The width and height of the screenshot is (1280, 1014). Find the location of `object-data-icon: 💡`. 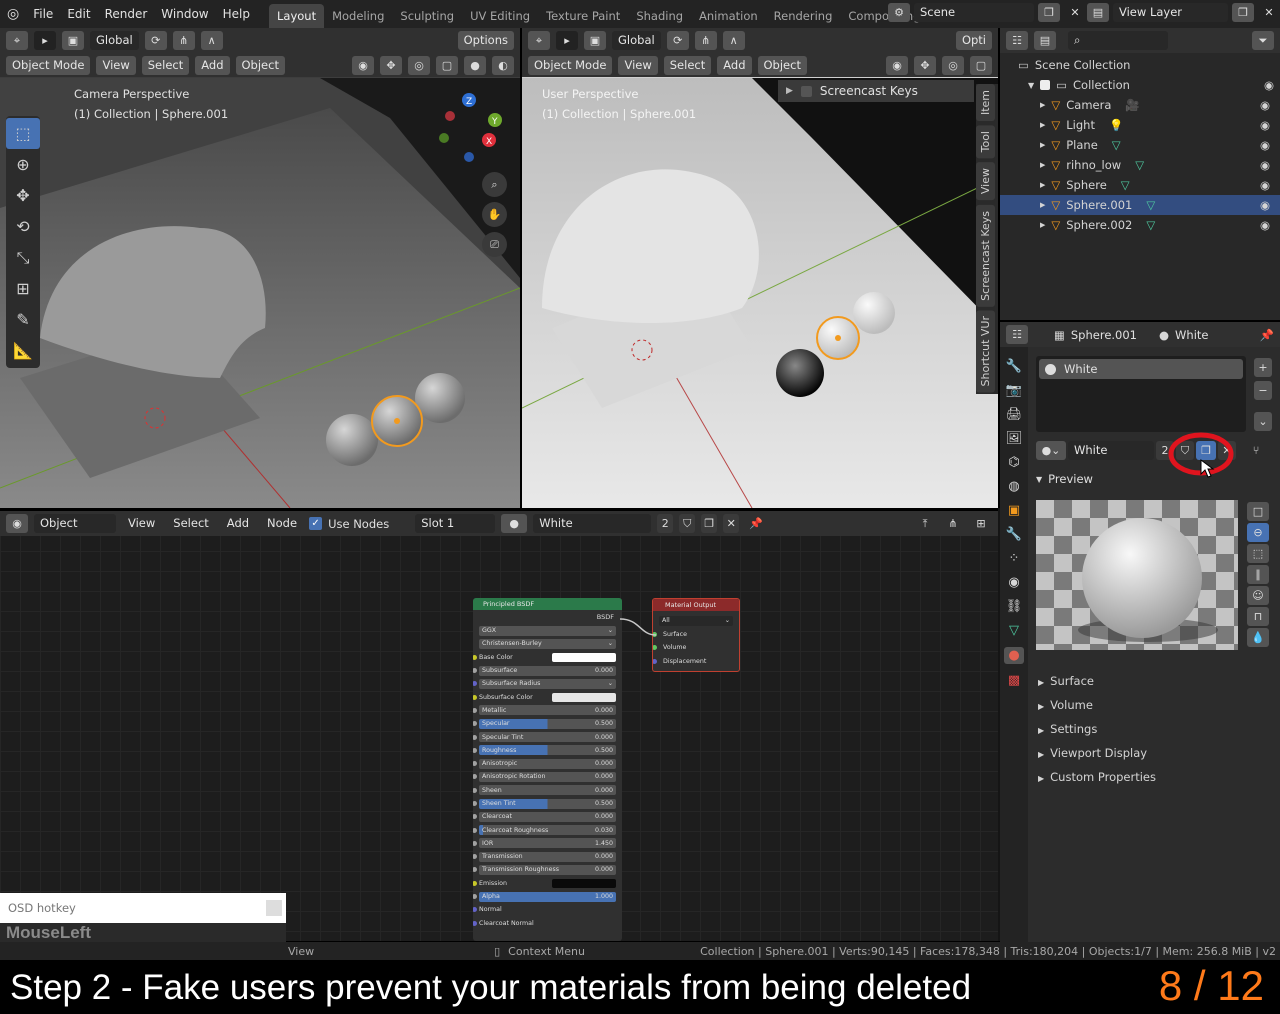

object-data-icon: 💡 is located at coordinates (1116, 125).